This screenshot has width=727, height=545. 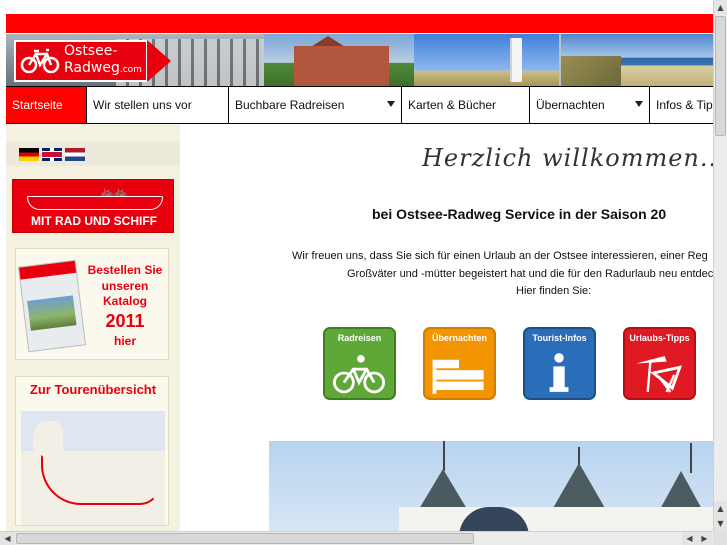 I want to click on catalog-cover-image, so click(x=52, y=306).